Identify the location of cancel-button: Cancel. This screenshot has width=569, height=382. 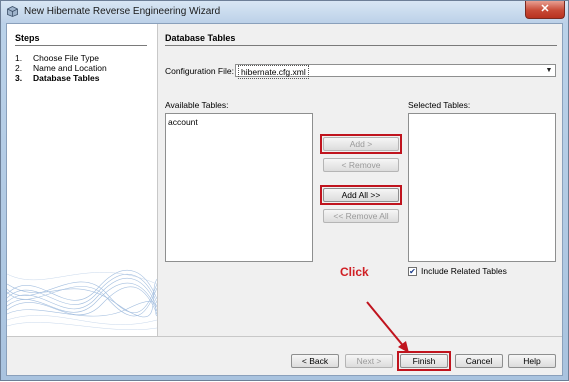
(479, 361).